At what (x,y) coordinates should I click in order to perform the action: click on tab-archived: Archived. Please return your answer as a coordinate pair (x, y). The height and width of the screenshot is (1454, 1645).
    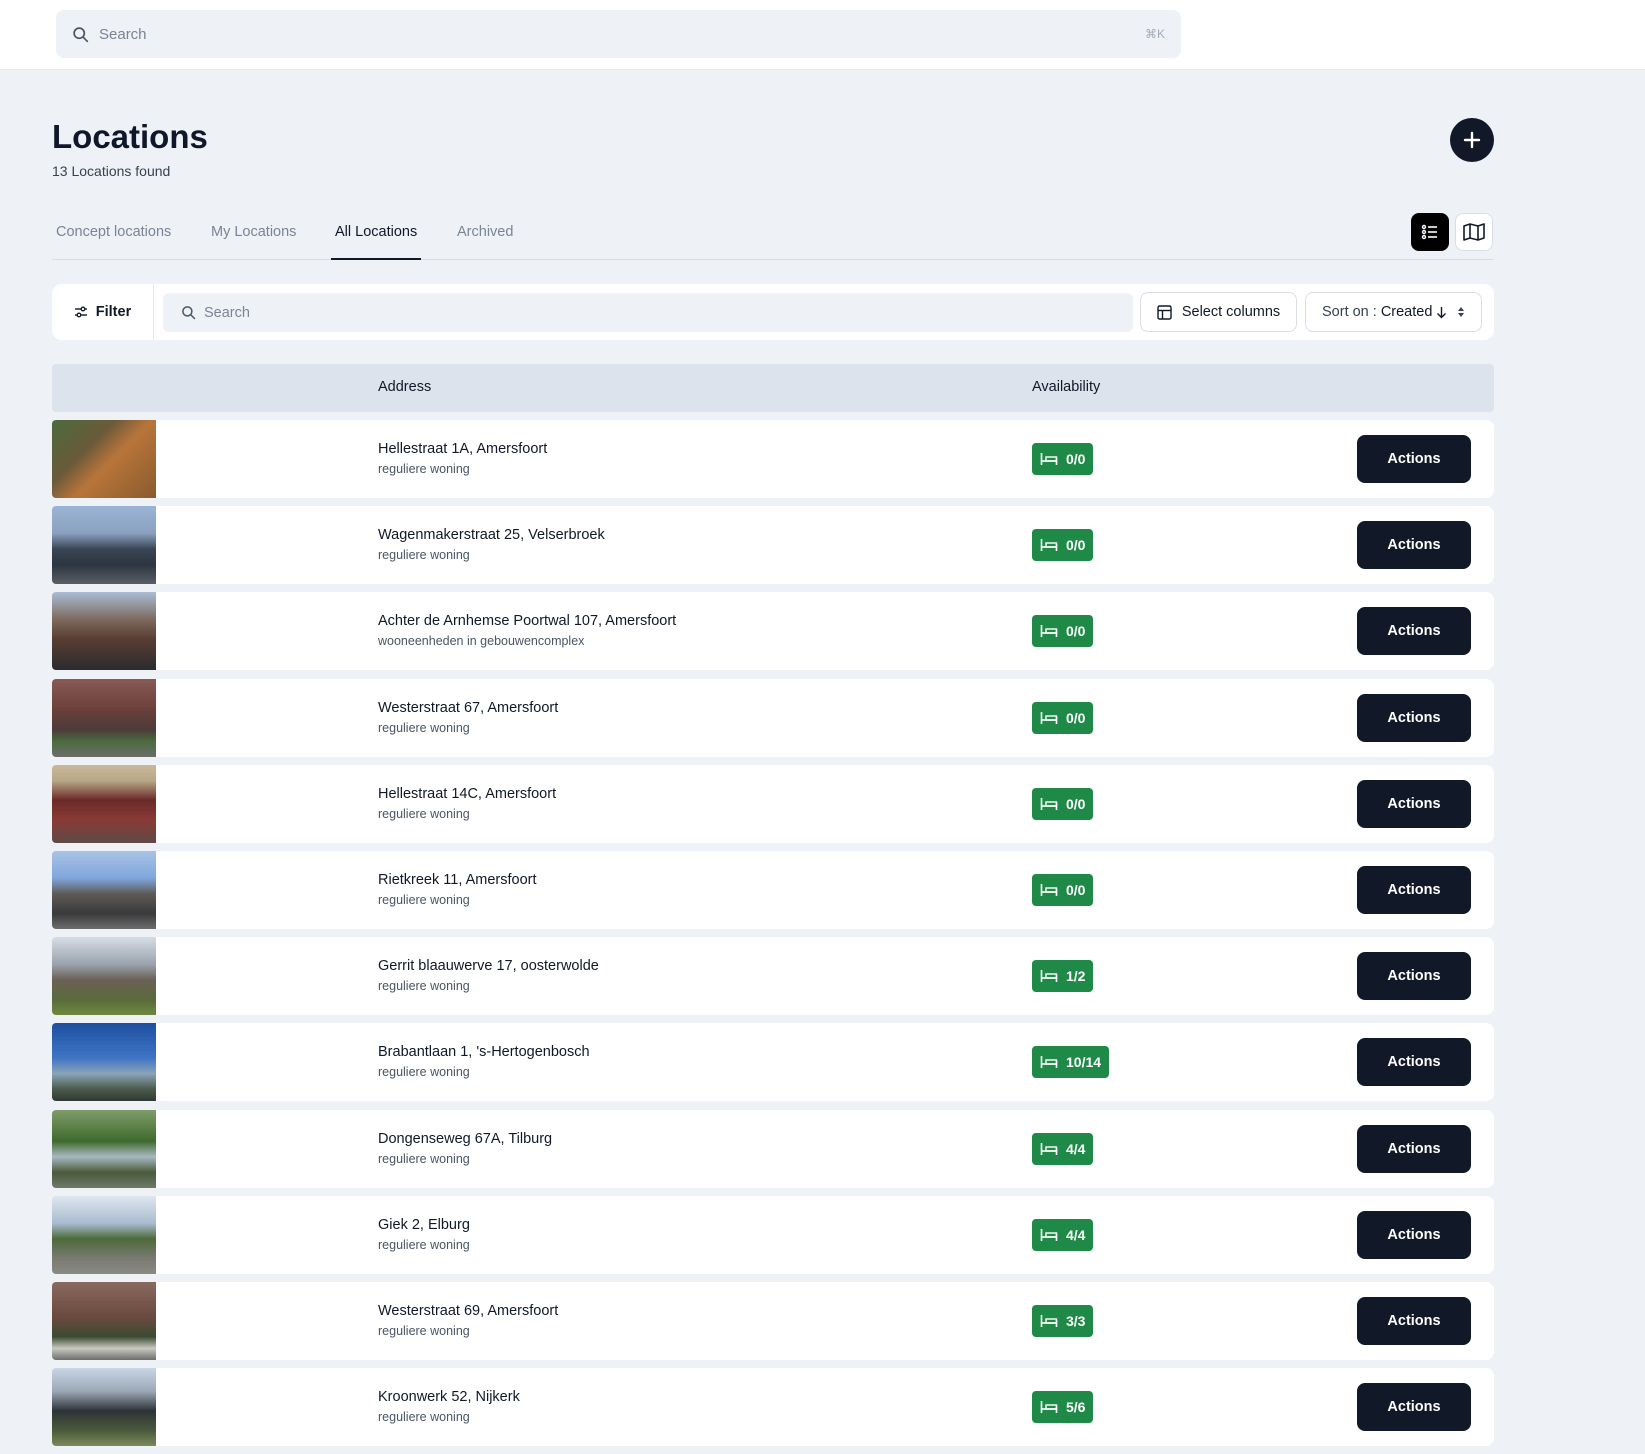
    Looking at the image, I should click on (485, 236).